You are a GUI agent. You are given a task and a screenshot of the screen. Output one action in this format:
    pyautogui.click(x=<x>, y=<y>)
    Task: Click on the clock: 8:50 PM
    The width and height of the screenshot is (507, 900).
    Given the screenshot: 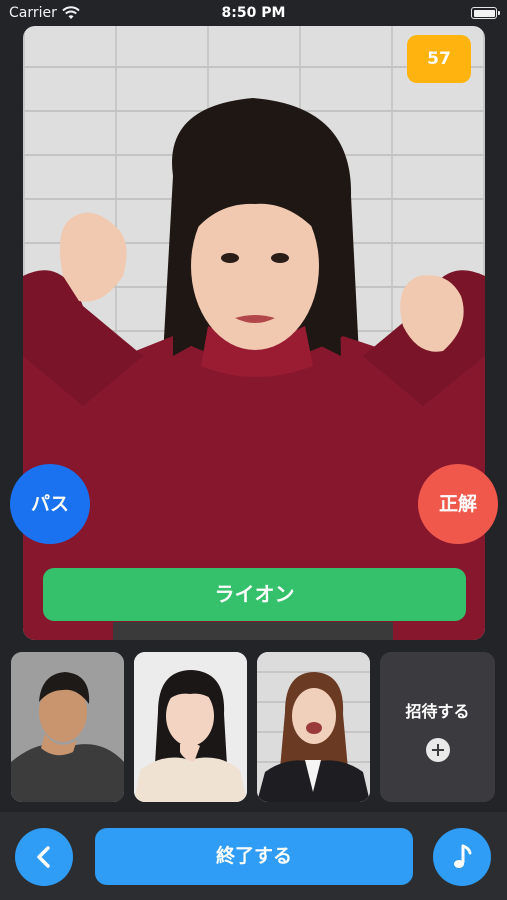 What is the action you would take?
    pyautogui.click(x=253, y=13)
    